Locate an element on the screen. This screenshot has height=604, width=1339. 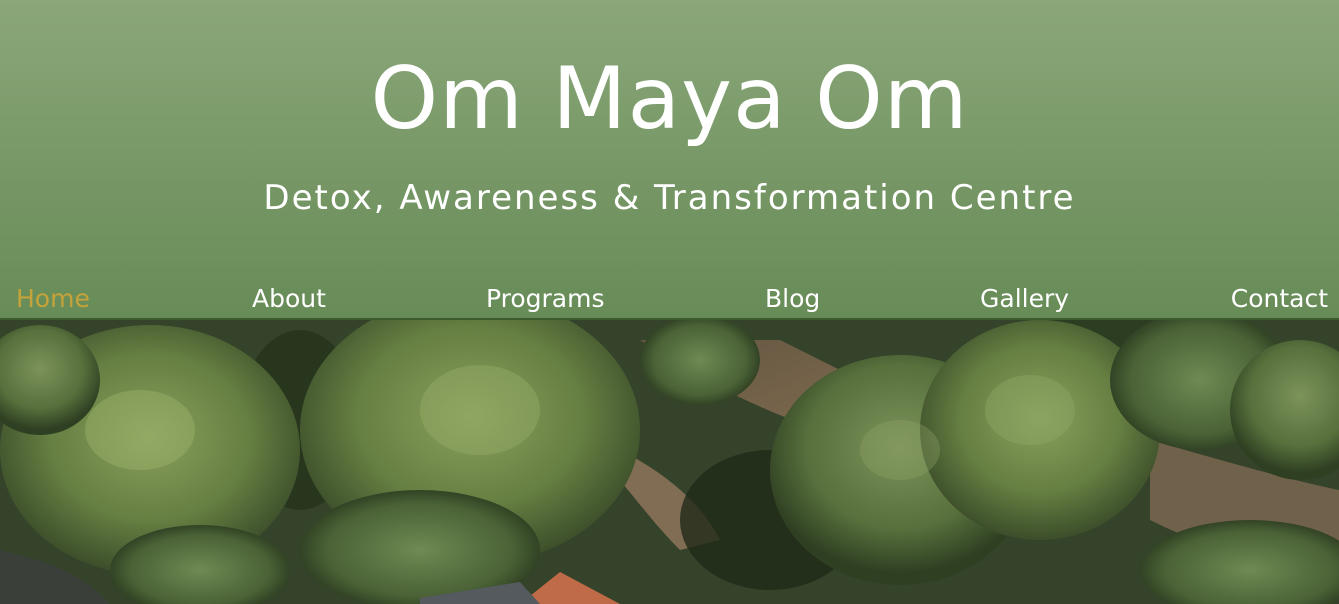
nav-item-home: Home is located at coordinates (53, 299).